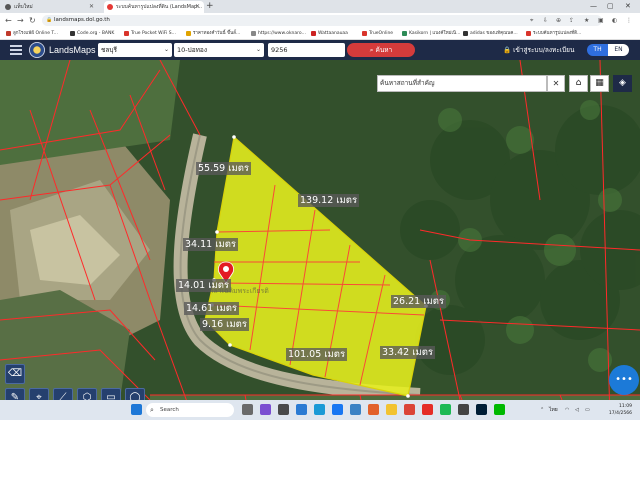  I want to click on star-icon: ★, so click(586, 20).